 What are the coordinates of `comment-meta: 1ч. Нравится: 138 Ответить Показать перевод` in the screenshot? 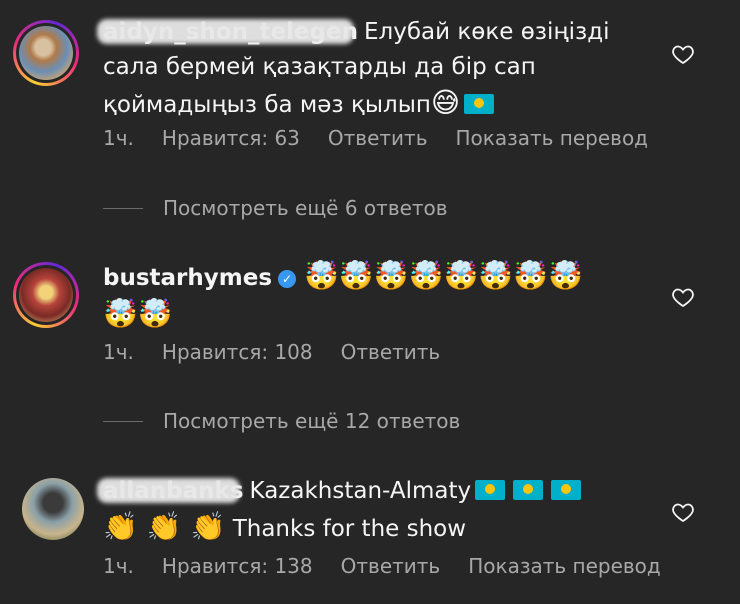 It's located at (396, 566).